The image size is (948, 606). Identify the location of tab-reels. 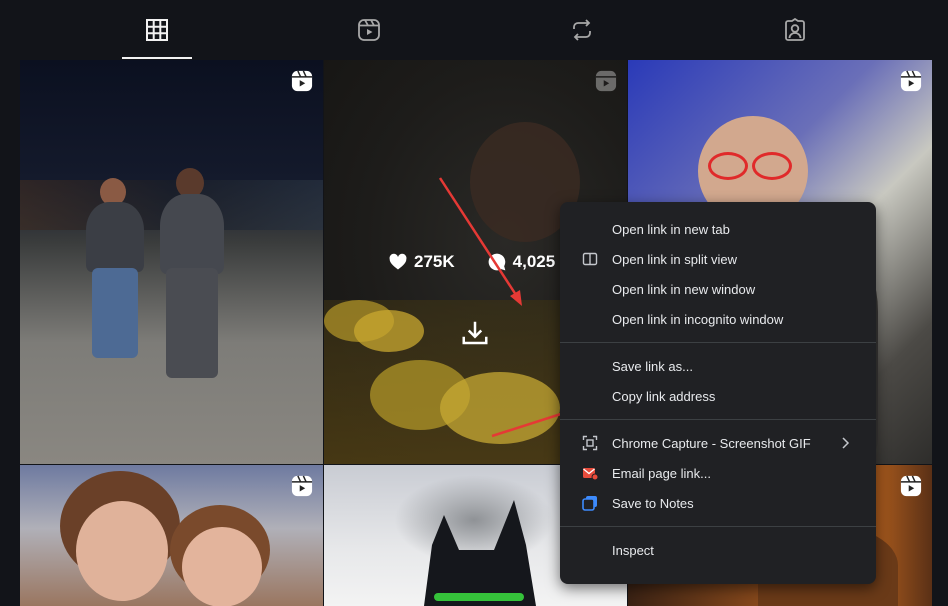
(369, 30).